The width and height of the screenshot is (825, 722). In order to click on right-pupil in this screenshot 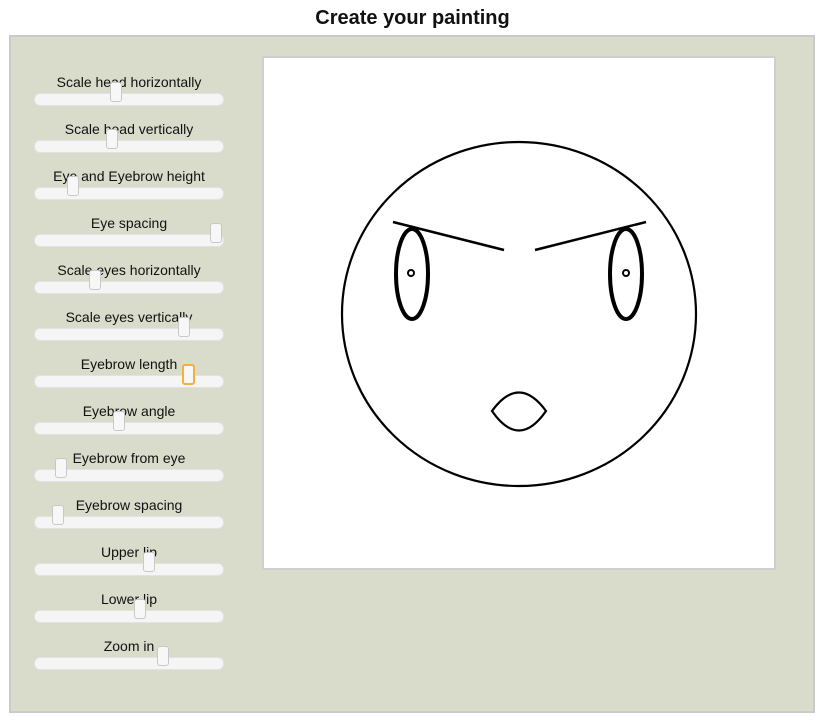, I will do `click(626, 273)`.